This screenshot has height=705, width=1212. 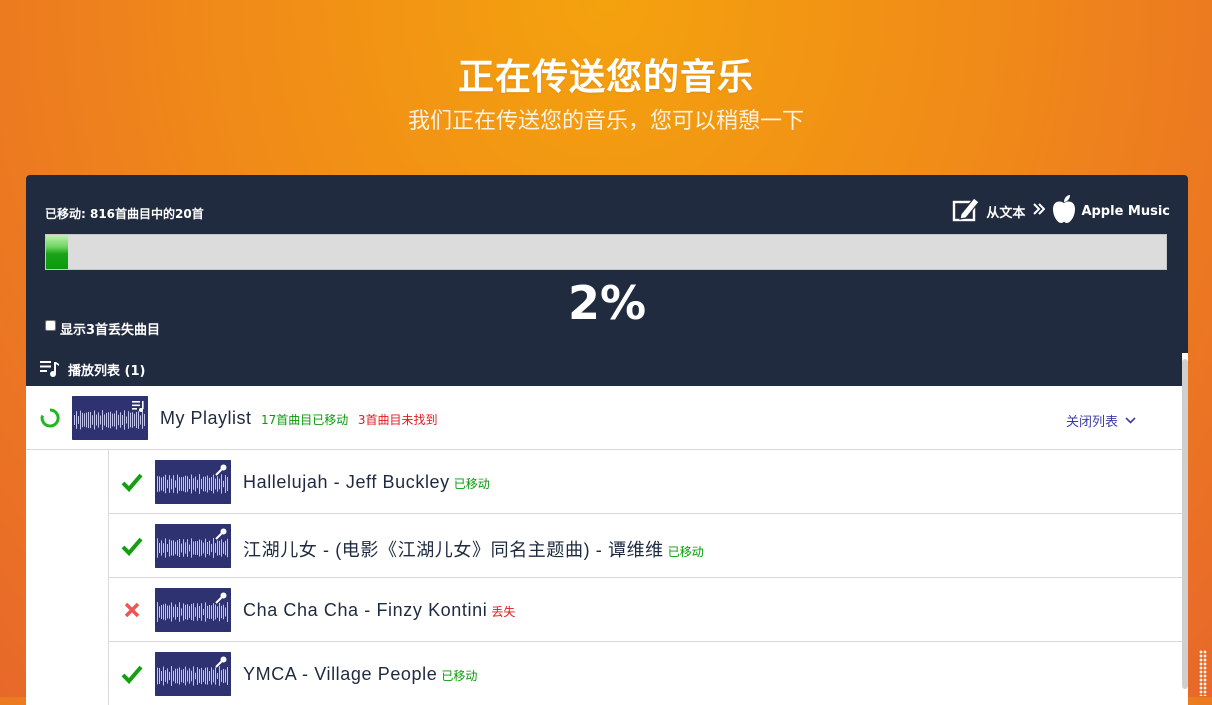 What do you see at coordinates (605, 121) in the screenshot?
I see `page-subtitle: 我们正在传送您的音乐，您可以稍憩一下` at bounding box center [605, 121].